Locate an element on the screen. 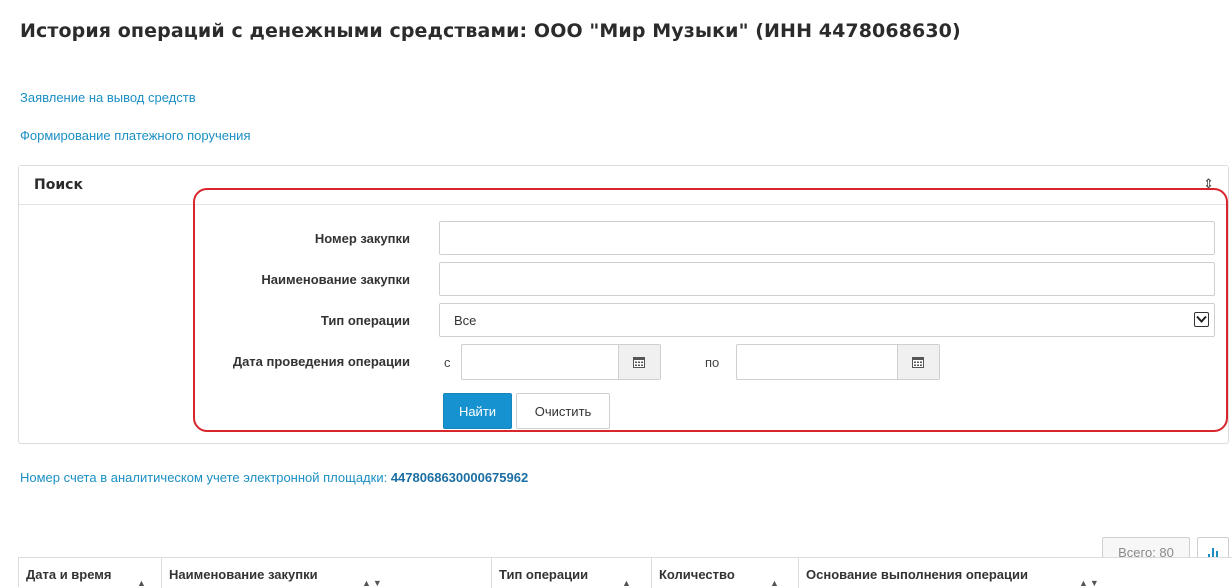 The height and width of the screenshot is (588, 1232). purchase-number-label: Номер закупки is located at coordinates (362, 238).